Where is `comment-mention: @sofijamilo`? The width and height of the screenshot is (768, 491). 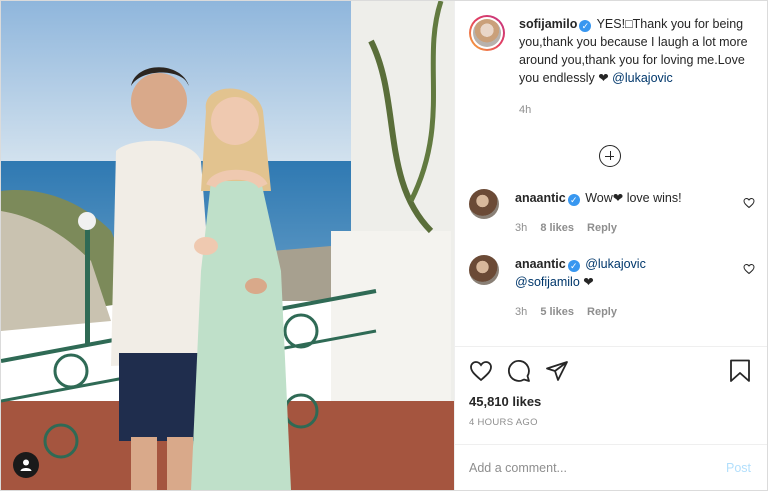 comment-mention: @sofijamilo is located at coordinates (547, 282).